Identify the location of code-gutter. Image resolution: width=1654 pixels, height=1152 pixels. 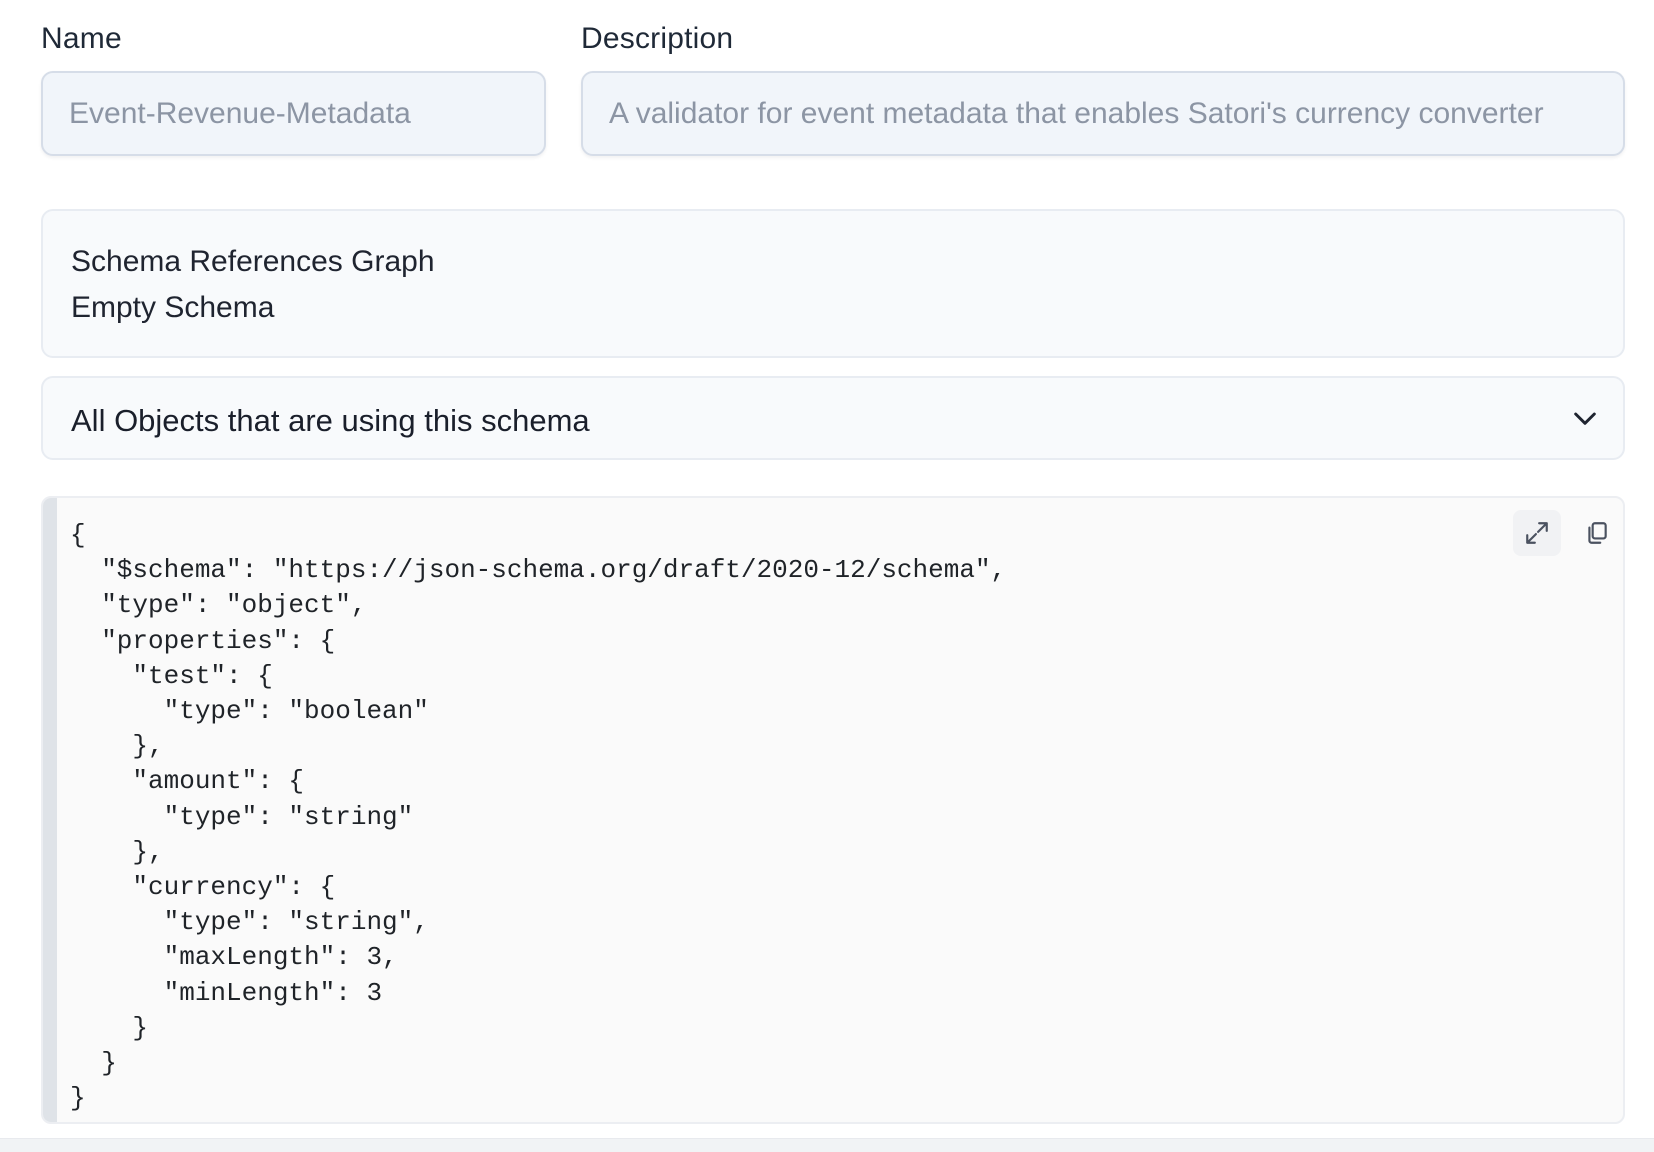
(50, 810).